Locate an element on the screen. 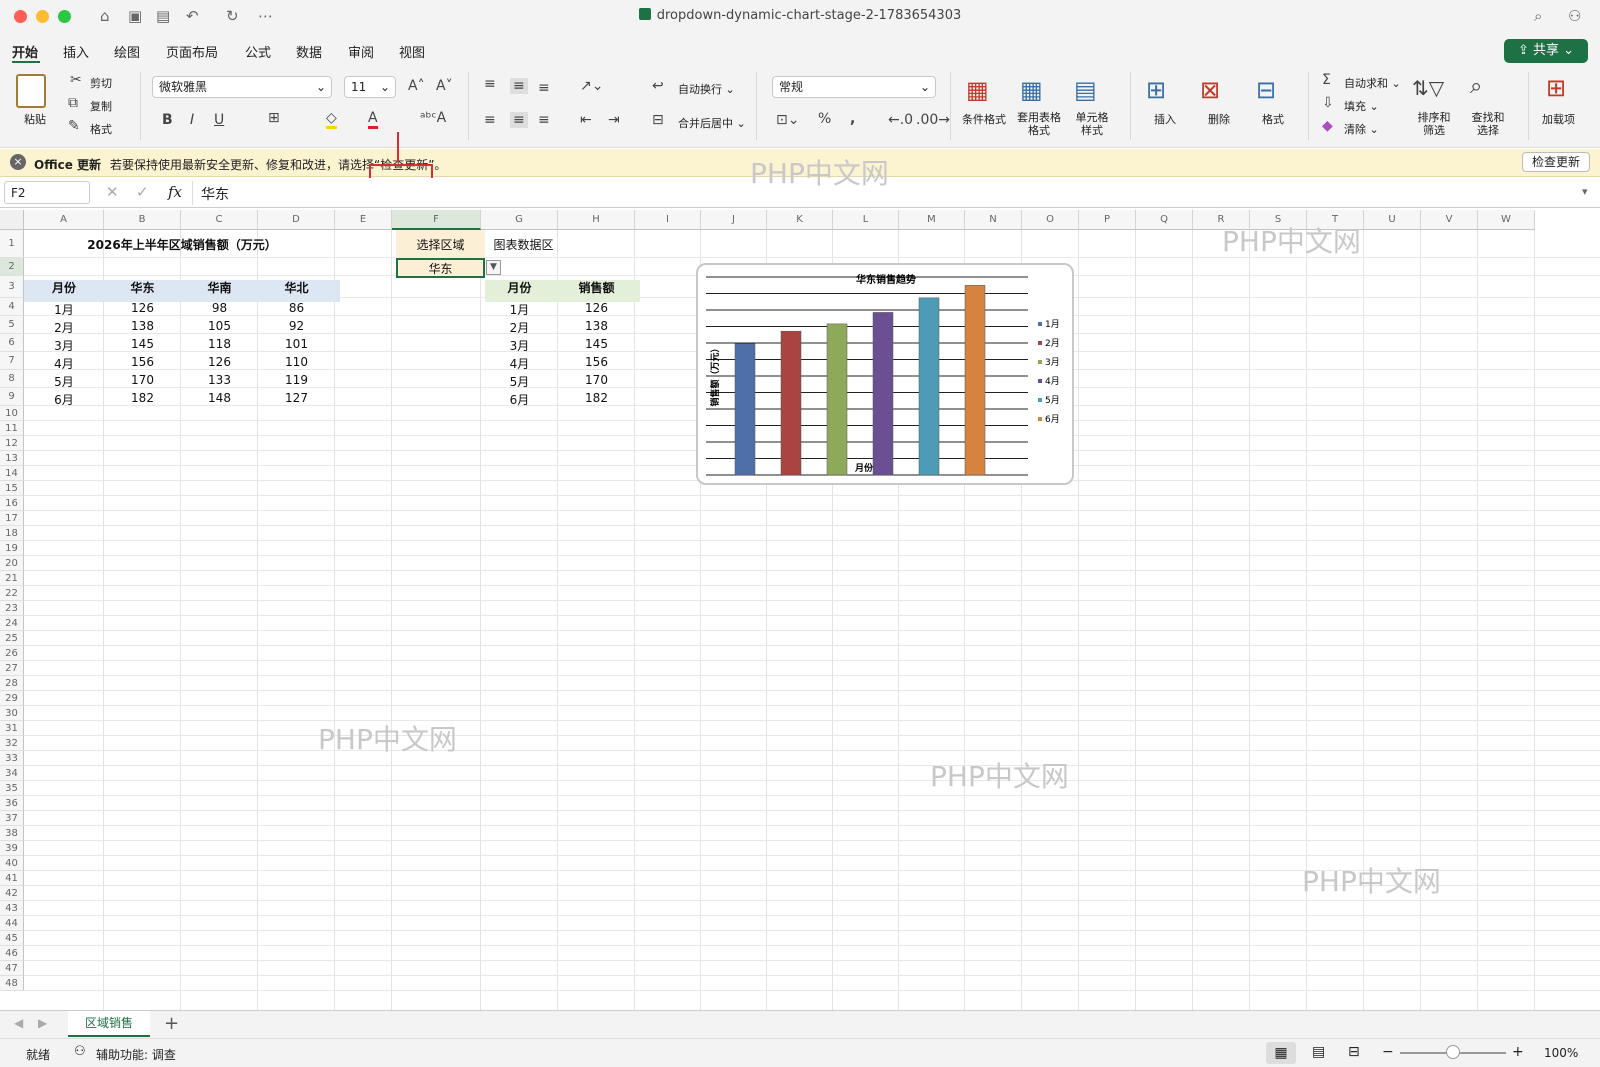  addins-button: 加载项 is located at coordinates (1558, 119).